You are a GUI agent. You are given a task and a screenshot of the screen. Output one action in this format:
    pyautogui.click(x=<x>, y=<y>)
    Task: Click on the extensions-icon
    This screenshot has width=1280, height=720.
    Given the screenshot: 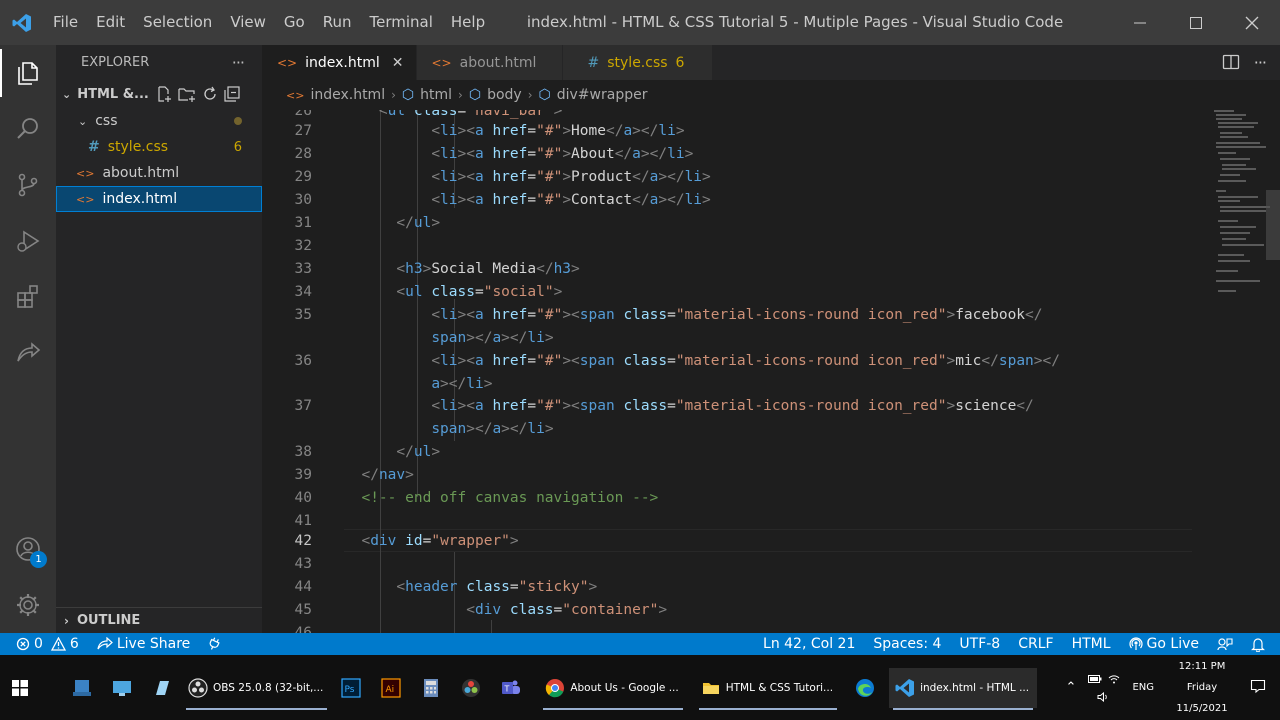 What is the action you would take?
    pyautogui.click(x=28, y=297)
    